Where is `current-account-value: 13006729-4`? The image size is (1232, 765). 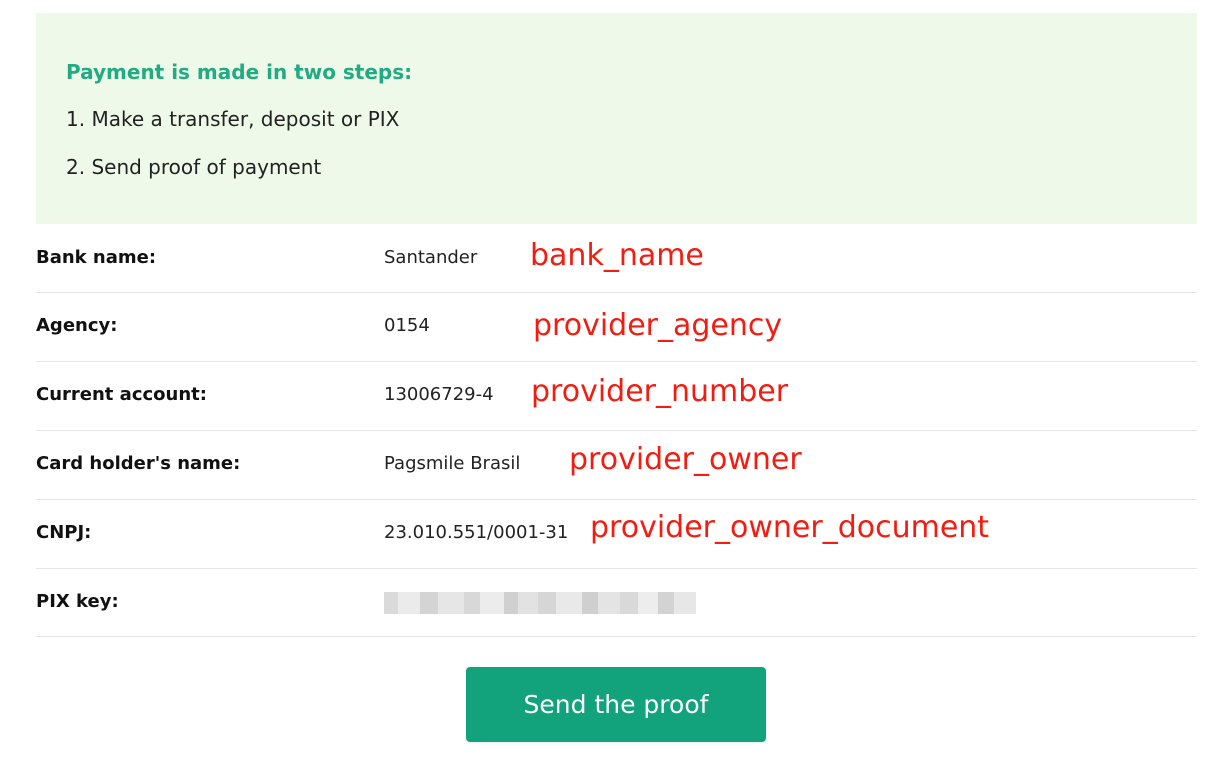 current-account-value: 13006729-4 is located at coordinates (439, 394).